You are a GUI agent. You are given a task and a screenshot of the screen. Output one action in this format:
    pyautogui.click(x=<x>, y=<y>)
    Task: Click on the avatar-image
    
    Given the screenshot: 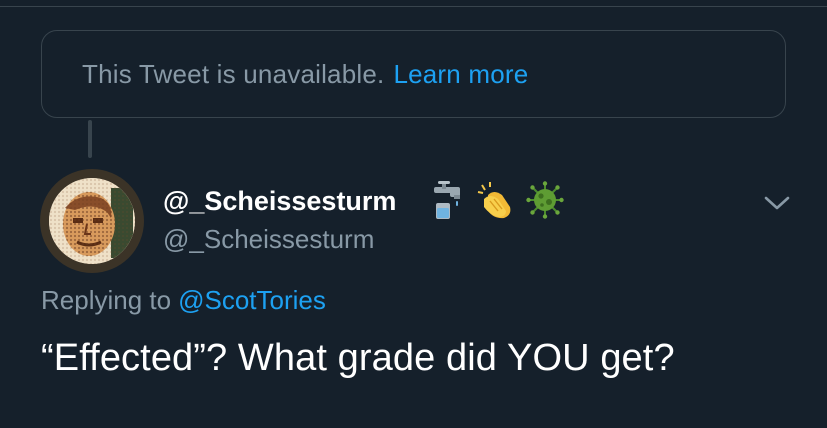 What is the action you would take?
    pyautogui.click(x=92, y=221)
    